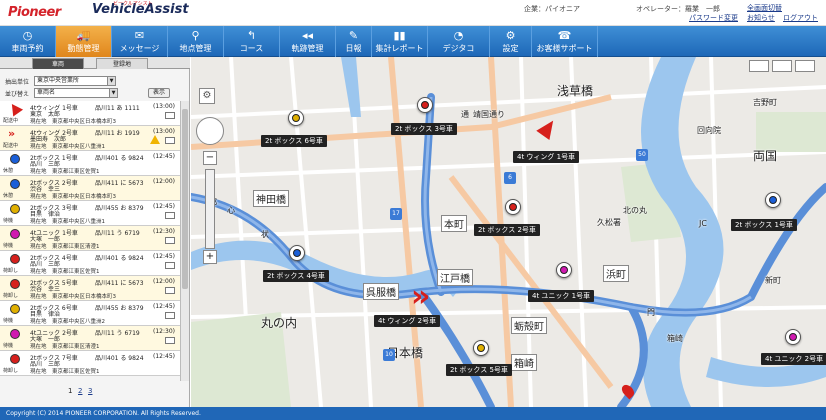  What do you see at coordinates (546, 157) in the screenshot?
I see `vehicle-map-label: 4t ウィング 1号車` at bounding box center [546, 157].